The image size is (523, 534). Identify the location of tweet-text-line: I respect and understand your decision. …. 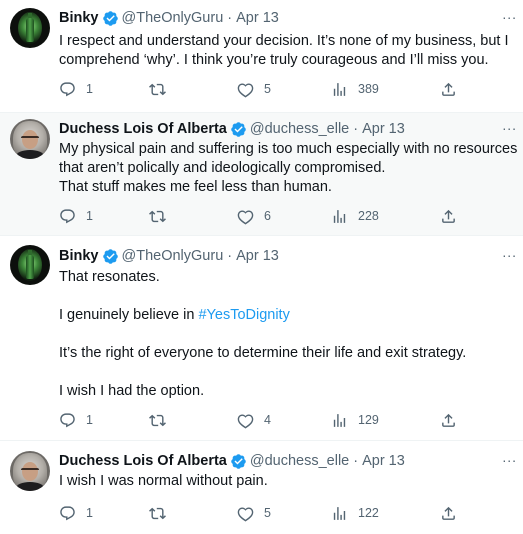
(284, 41).